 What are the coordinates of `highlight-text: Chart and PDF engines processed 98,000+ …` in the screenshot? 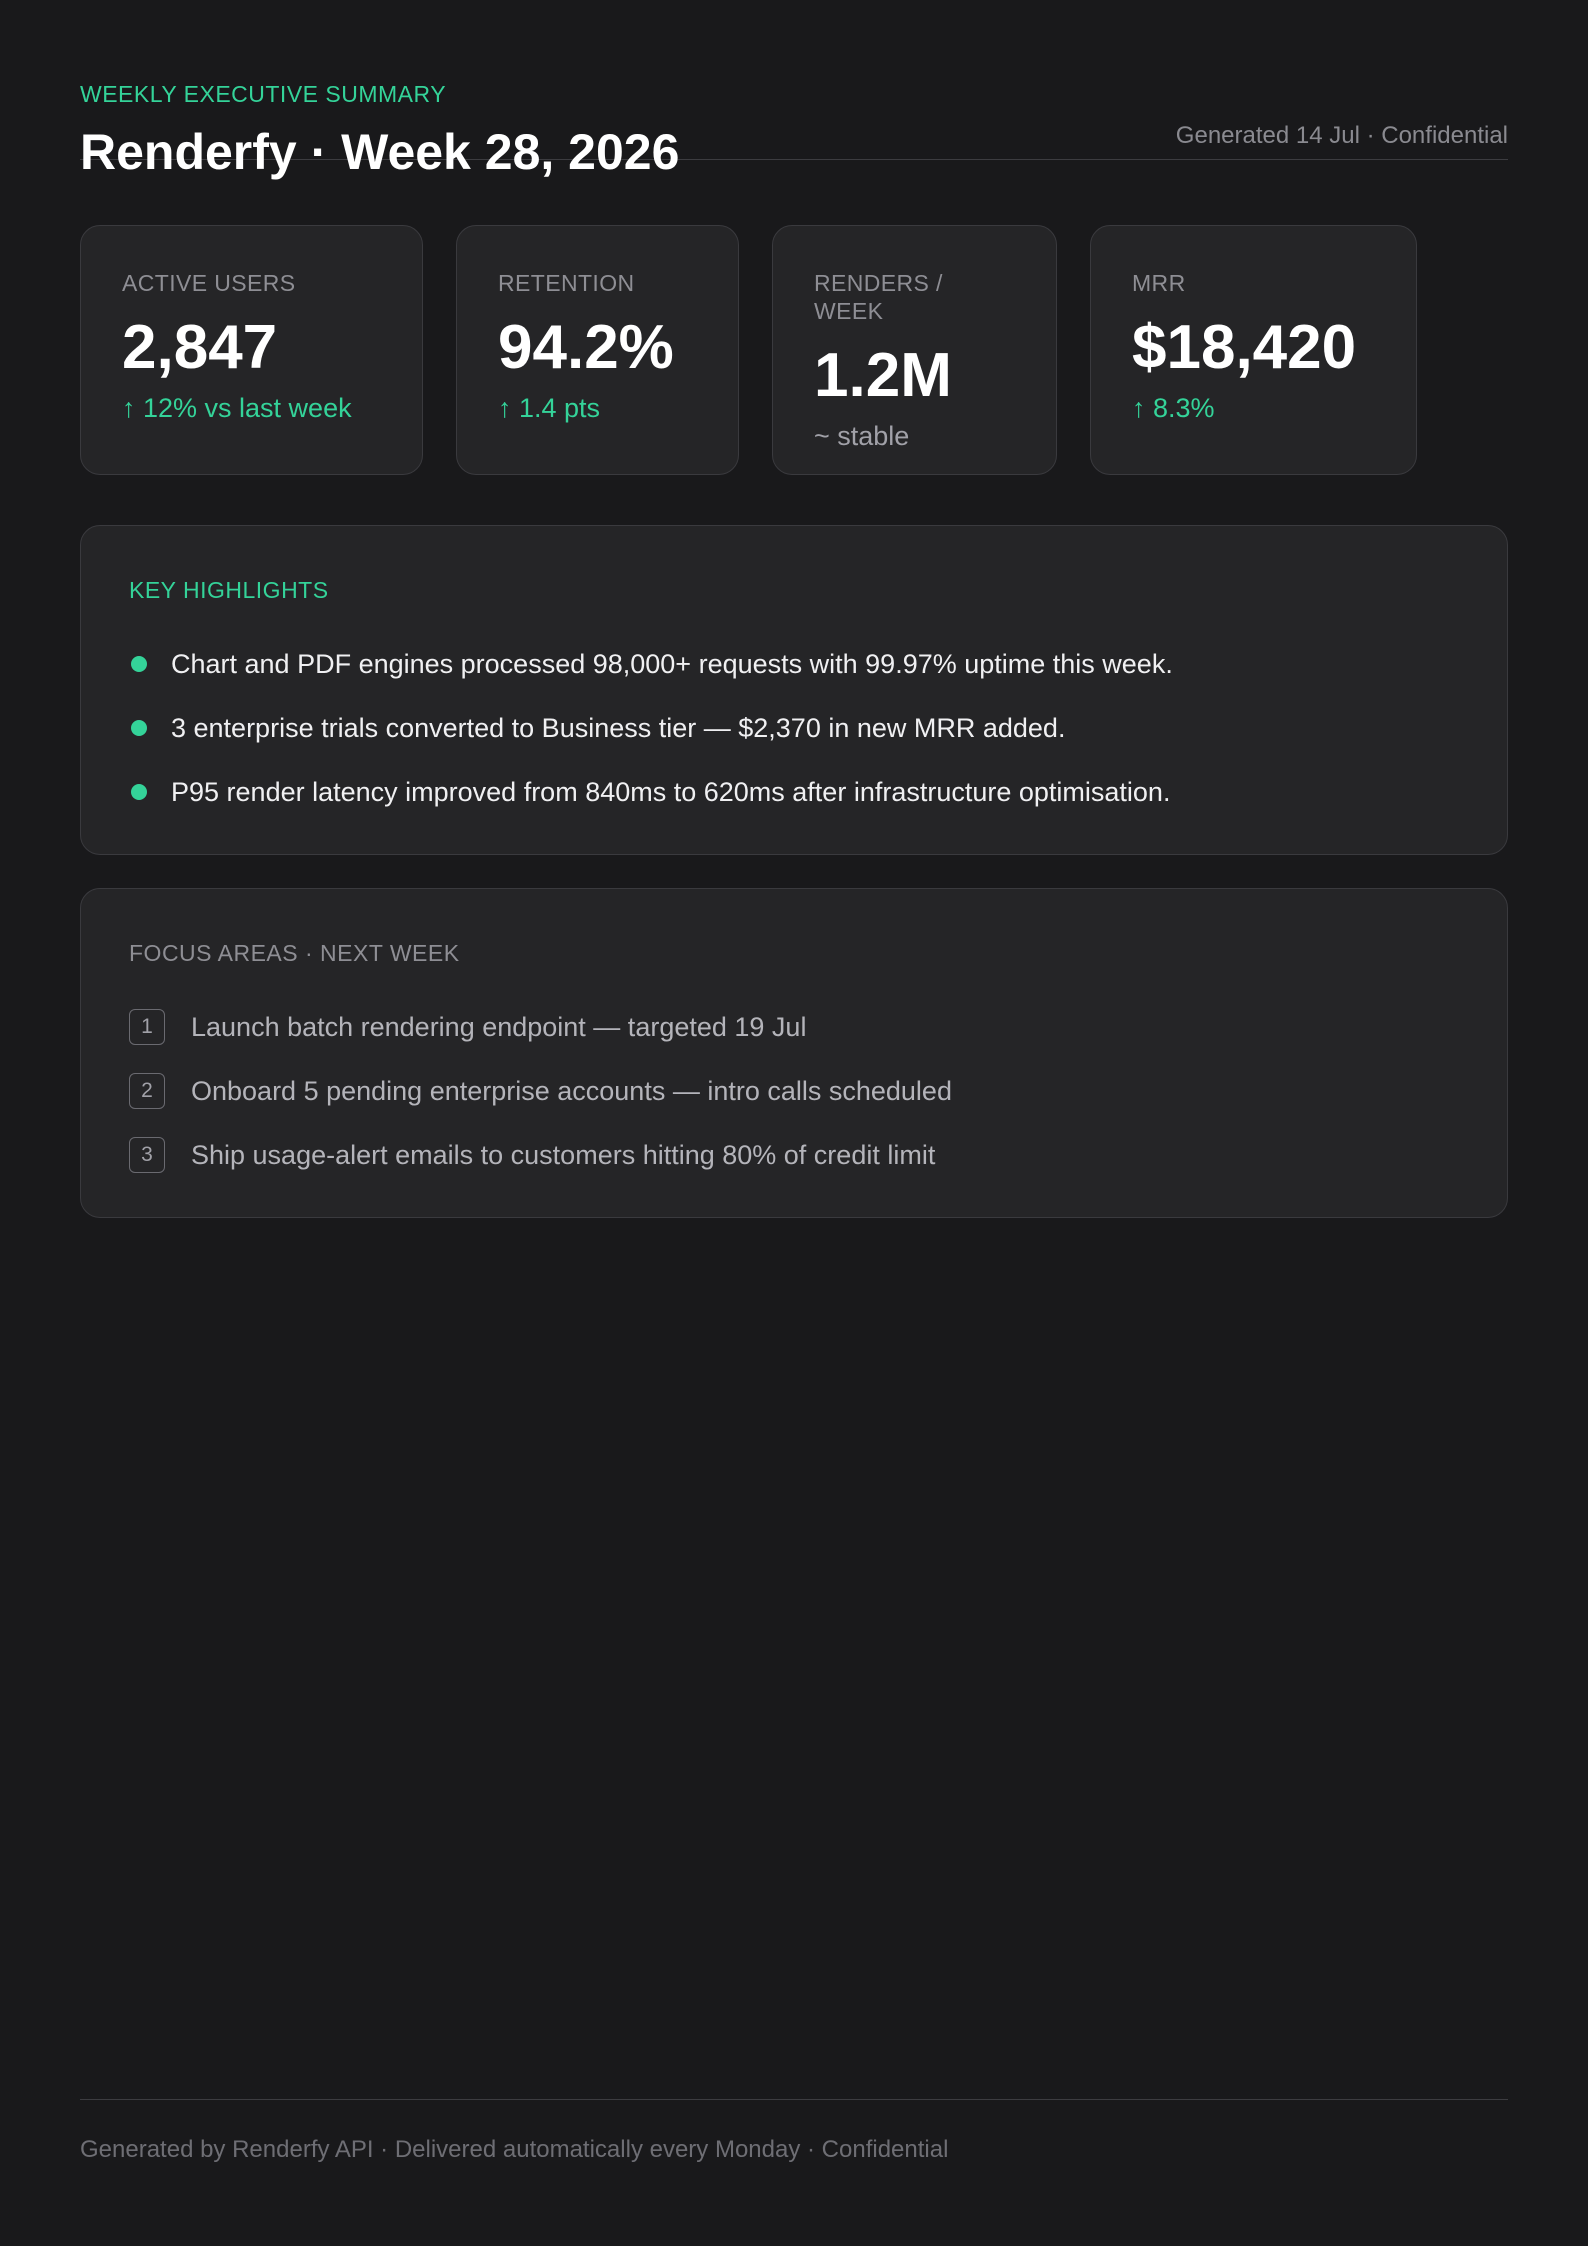 It's located at (672, 663).